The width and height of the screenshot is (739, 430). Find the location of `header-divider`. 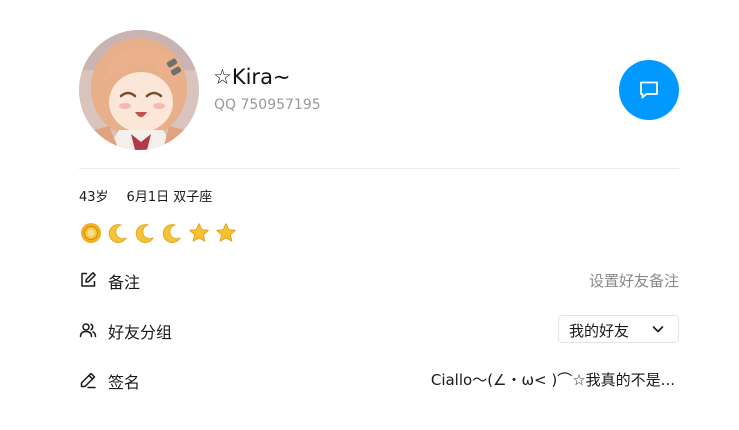

header-divider is located at coordinates (379, 168).